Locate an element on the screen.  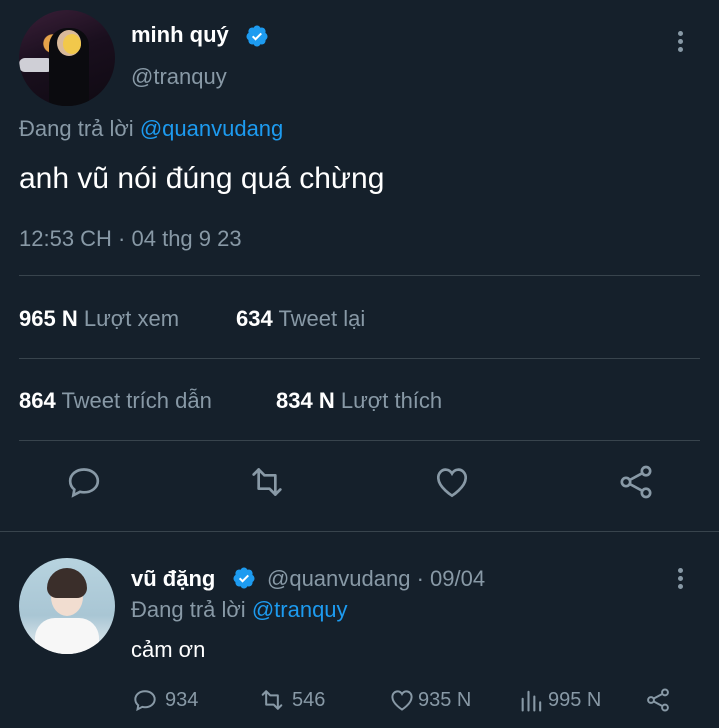
share-button is located at coordinates (658, 700).